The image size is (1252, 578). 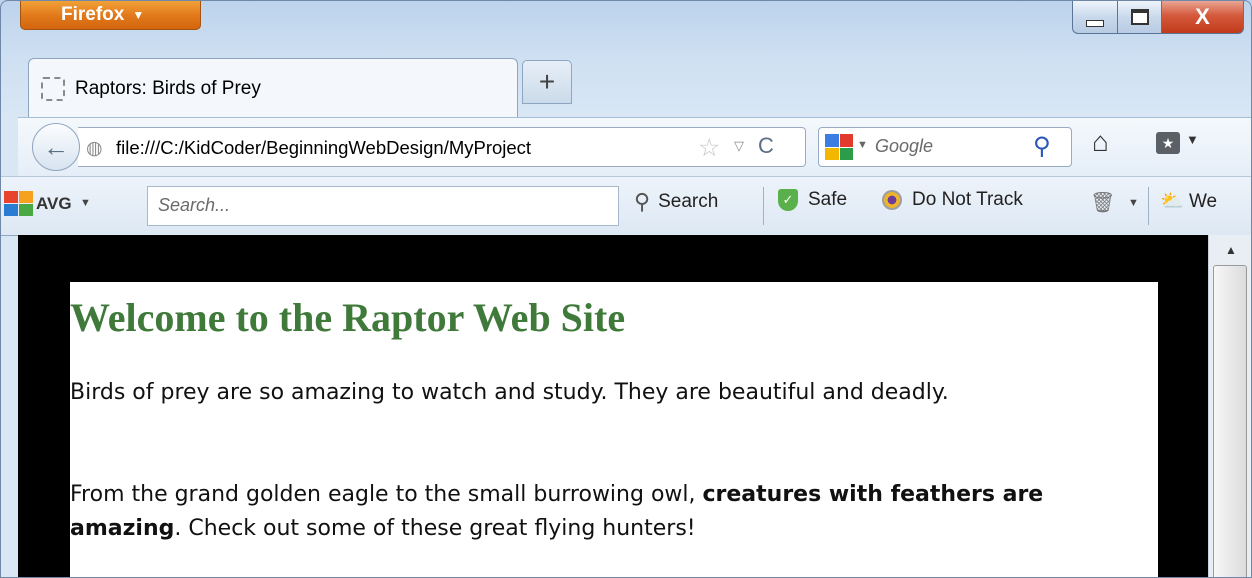 What do you see at coordinates (1095, 17) in the screenshot?
I see `minimize-button` at bounding box center [1095, 17].